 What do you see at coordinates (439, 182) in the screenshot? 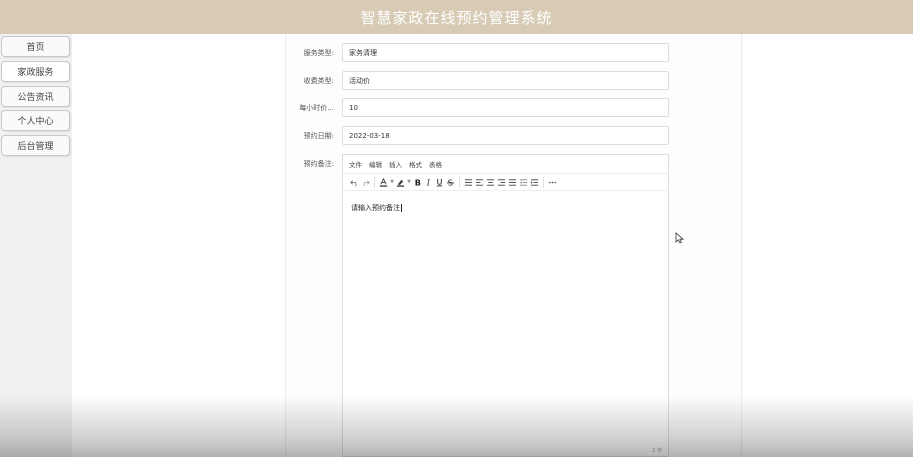
I see `underline-icon` at bounding box center [439, 182].